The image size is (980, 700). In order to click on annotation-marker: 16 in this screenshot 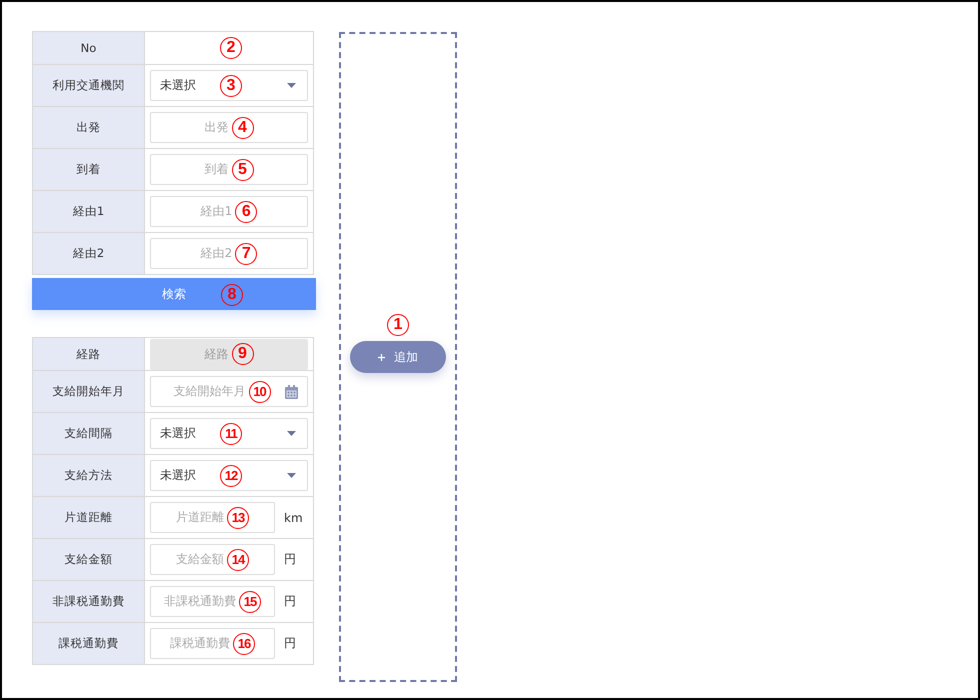, I will do `click(244, 643)`.